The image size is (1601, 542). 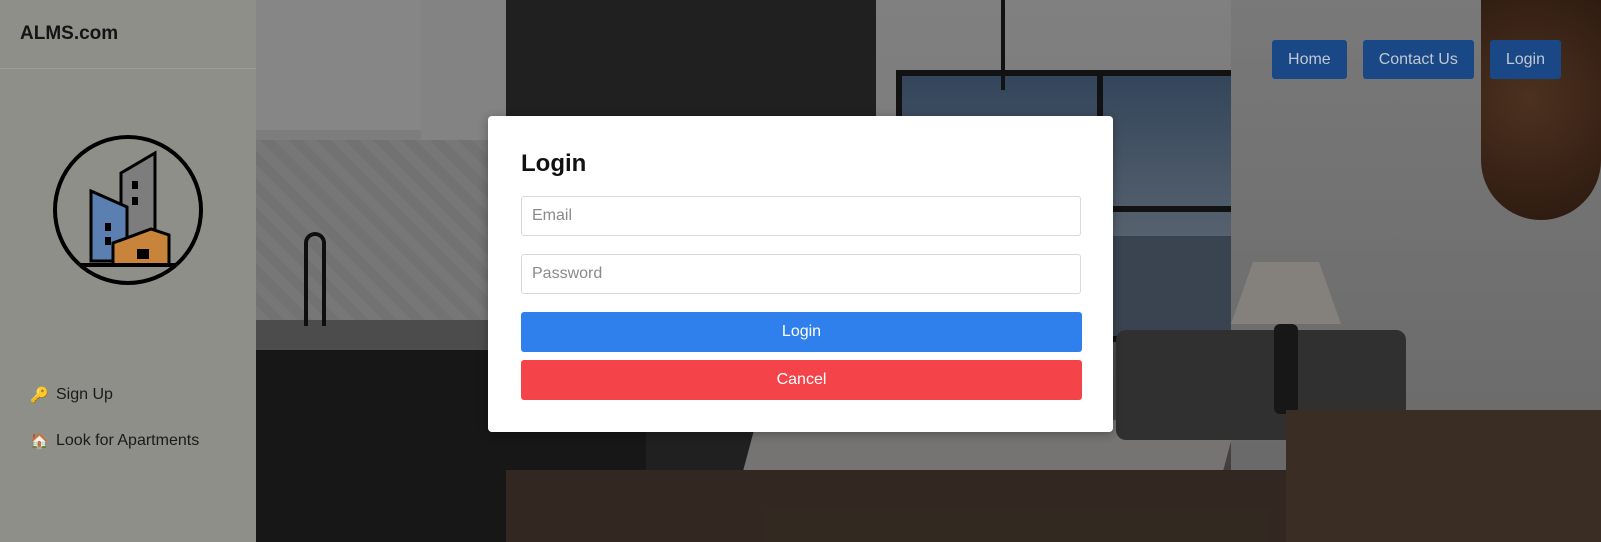 I want to click on email-field, so click(x=801, y=216).